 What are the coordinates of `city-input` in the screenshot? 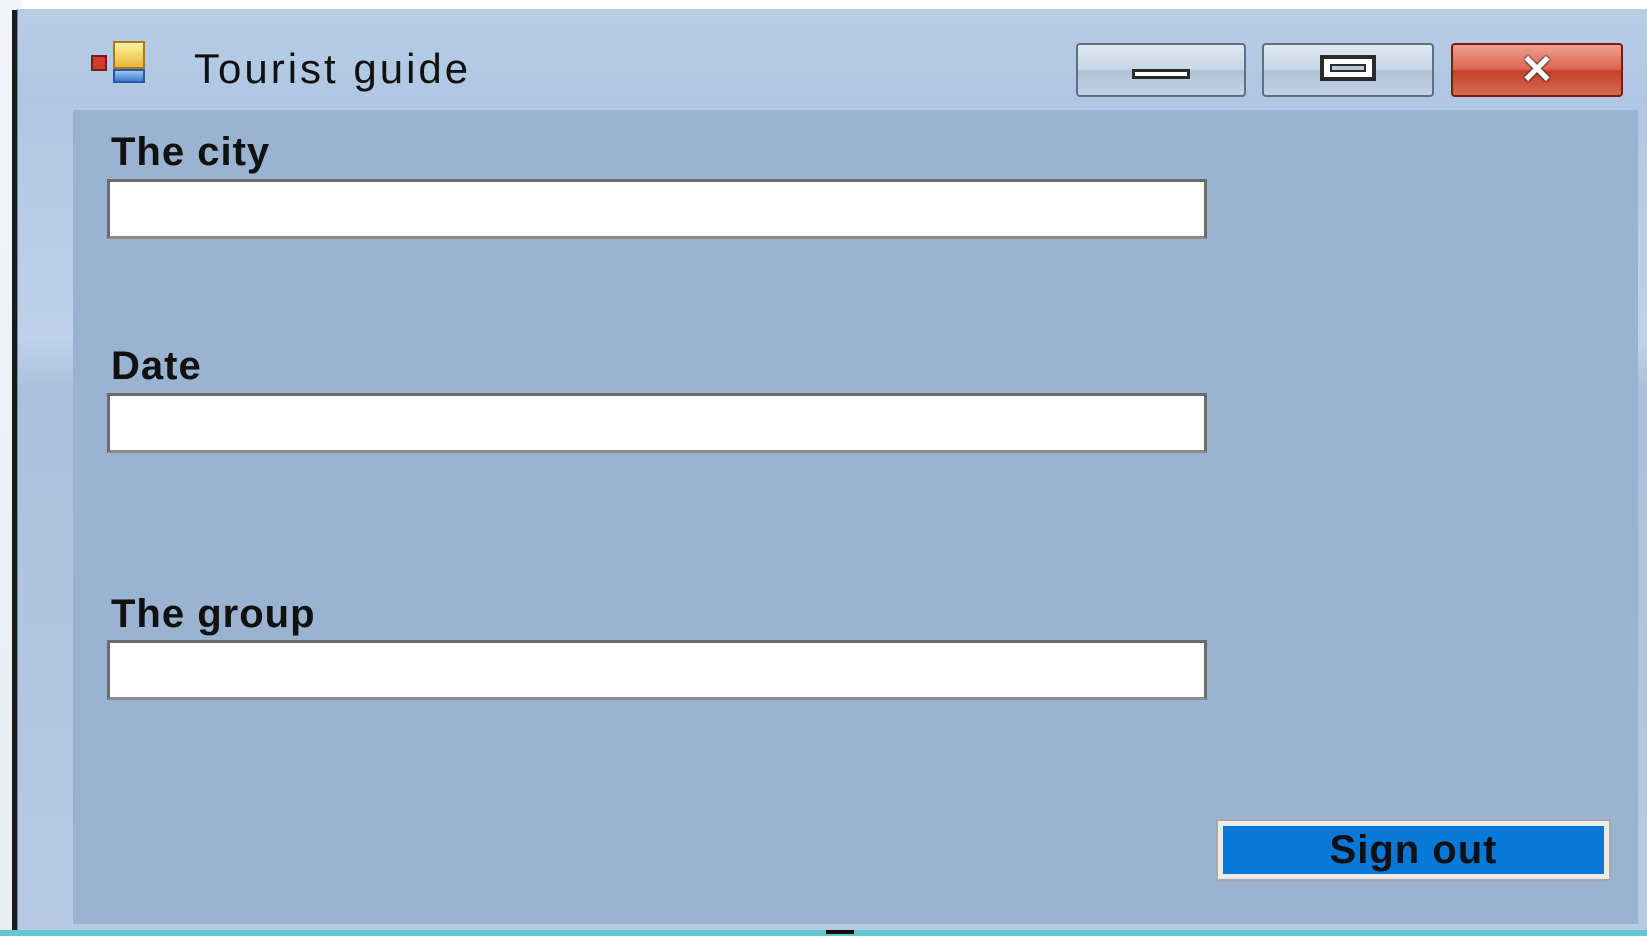 It's located at (657, 209).